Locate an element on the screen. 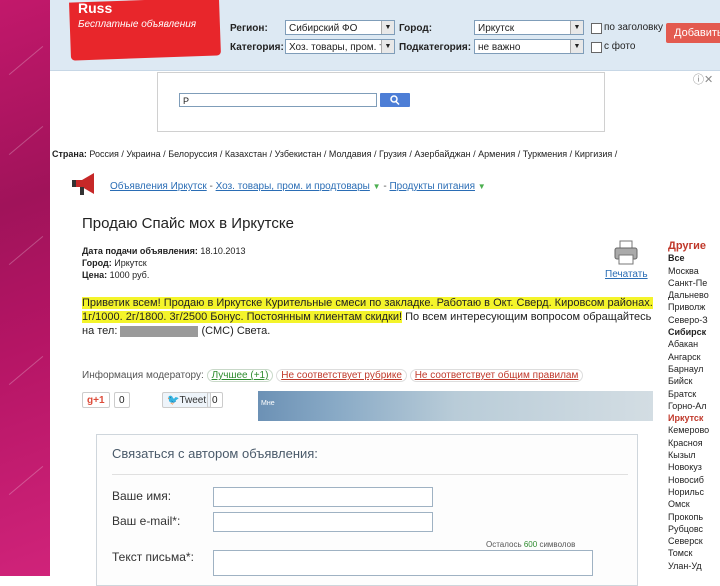 The image size is (720, 586). ad-search-button is located at coordinates (395, 100).